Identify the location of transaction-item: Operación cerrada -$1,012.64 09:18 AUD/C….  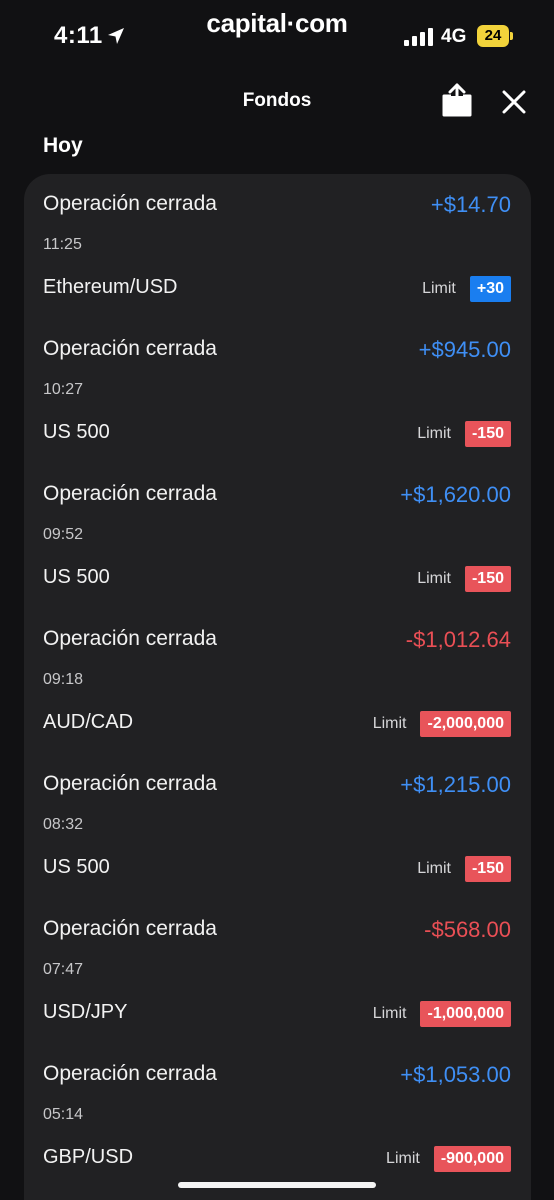
(277, 681).